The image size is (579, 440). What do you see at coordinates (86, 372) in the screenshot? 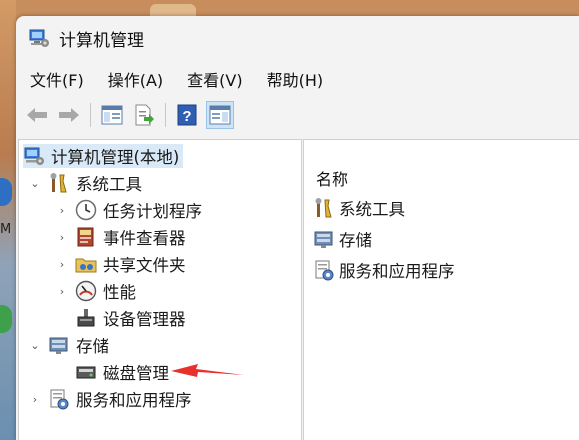
I see `disk-management-icon` at bounding box center [86, 372].